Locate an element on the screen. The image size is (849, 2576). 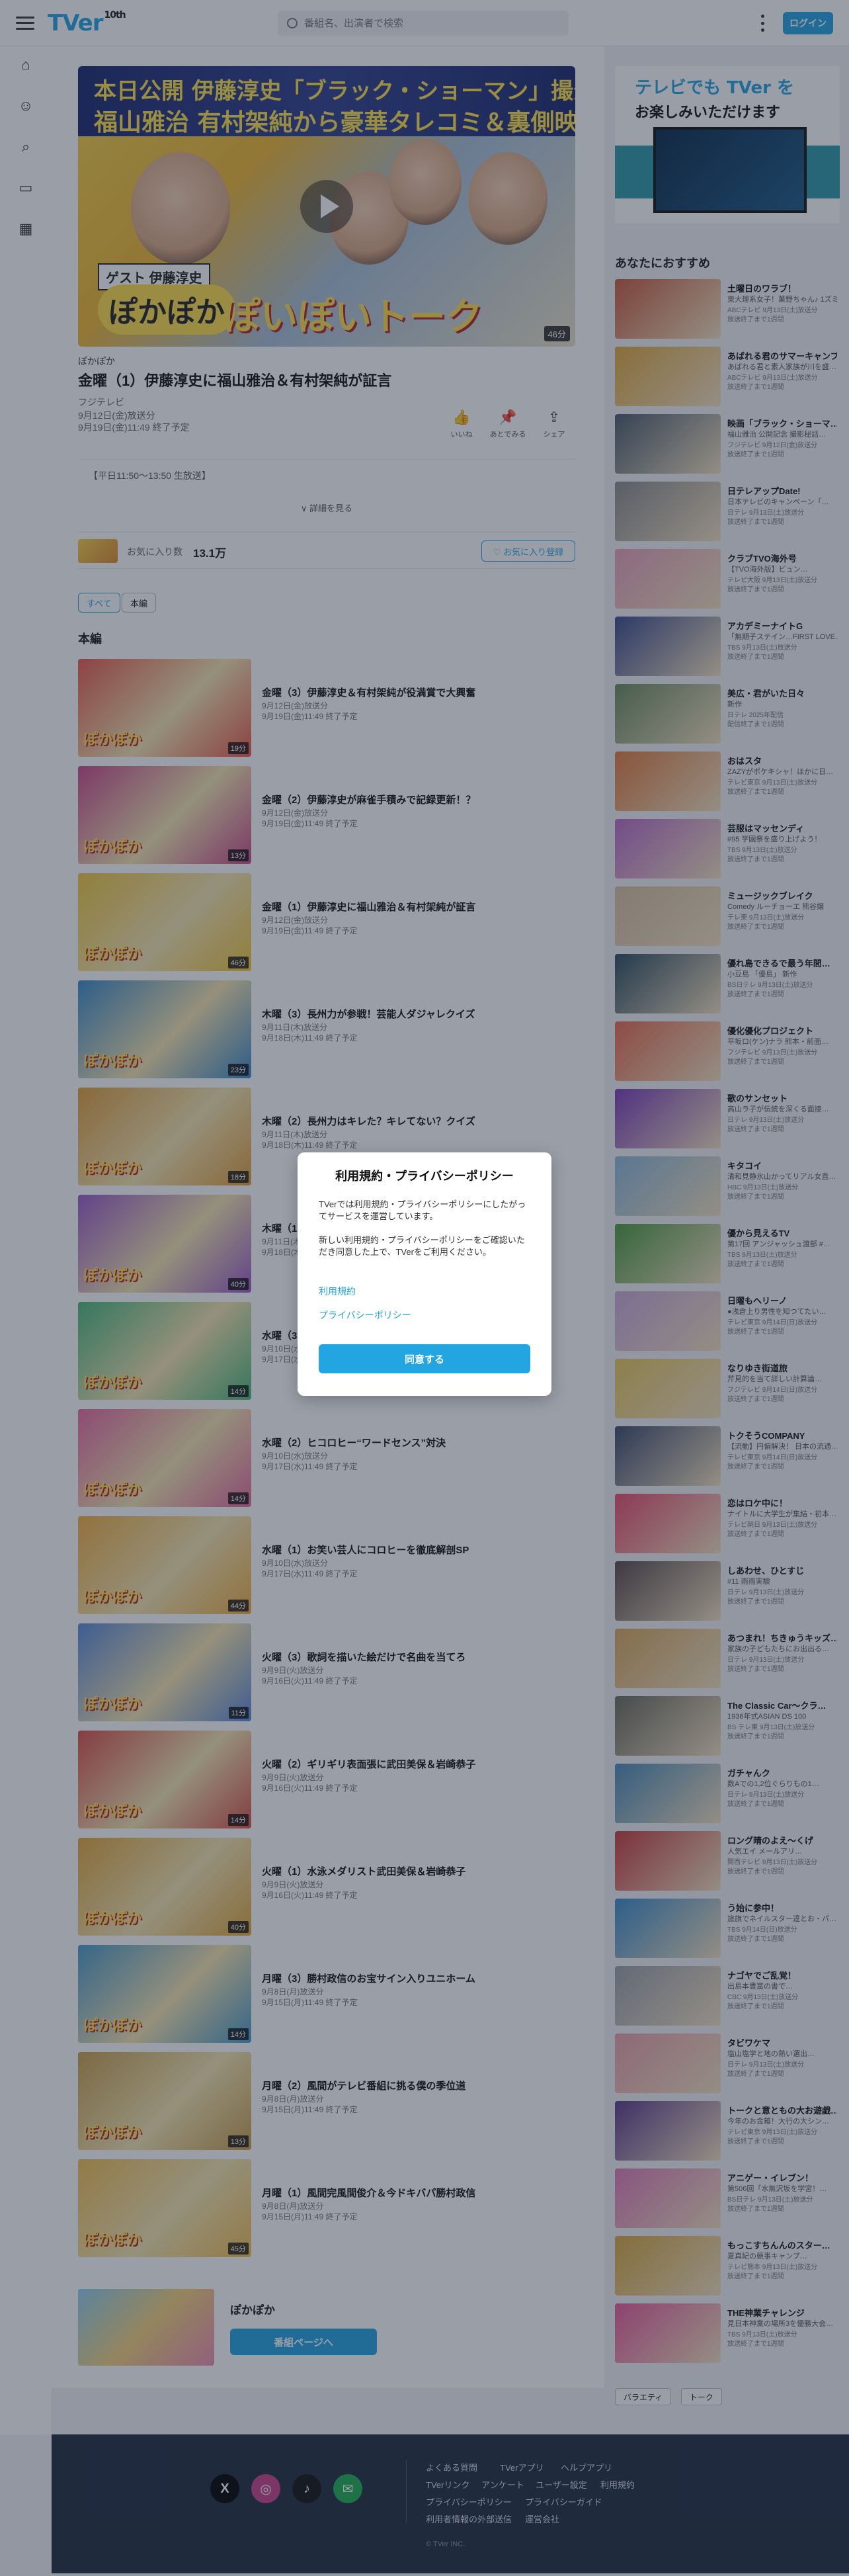
modal-text-1: TVerでは利用規約・プライバシーポリシーにしたがってサービスを運営しています。 is located at coordinates (423, 1210).